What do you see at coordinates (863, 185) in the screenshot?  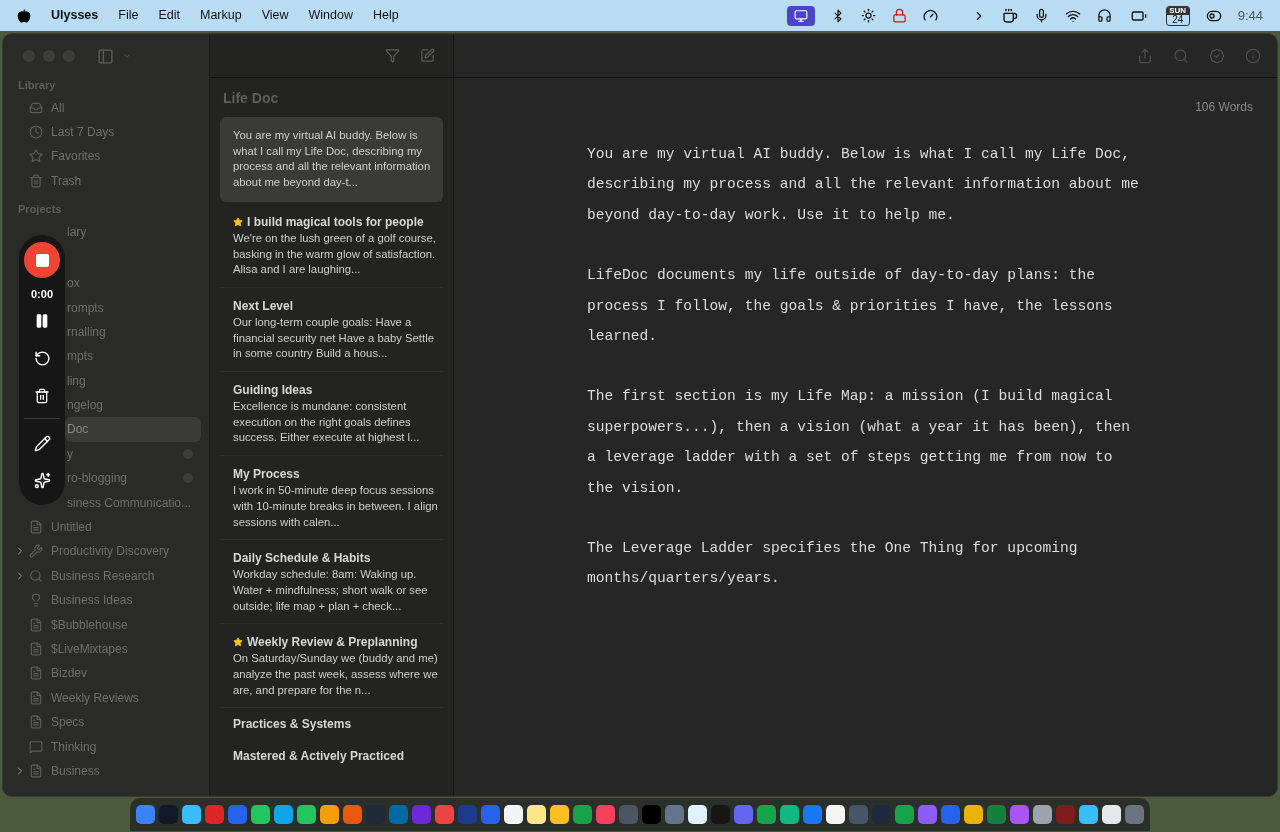 I see `editor-paragraph: You are my virtual AI buddy. Below is what I call my Life Doc, describing my process and all the relevant information about me beyond day-to-day work. Use it to help me.` at bounding box center [863, 185].